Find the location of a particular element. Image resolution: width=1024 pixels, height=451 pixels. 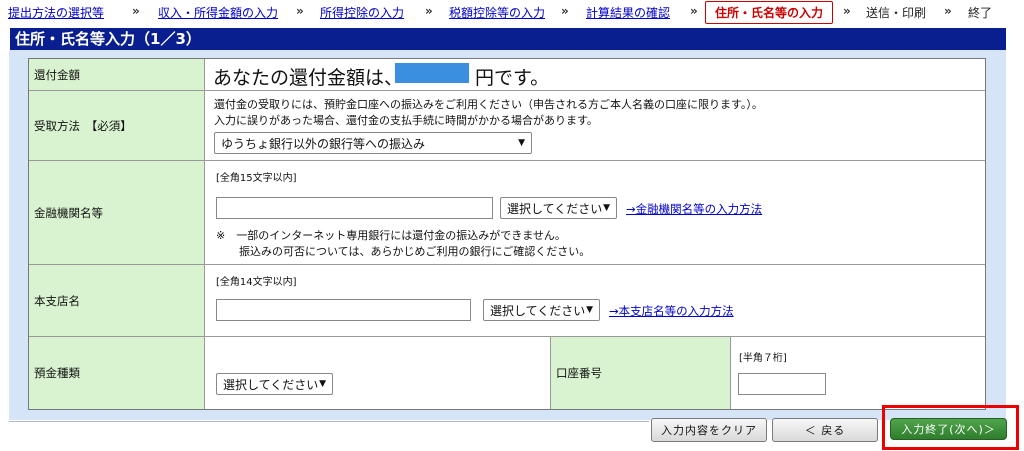

branch-name-limit: [全角14文字以内] is located at coordinates (256, 282).